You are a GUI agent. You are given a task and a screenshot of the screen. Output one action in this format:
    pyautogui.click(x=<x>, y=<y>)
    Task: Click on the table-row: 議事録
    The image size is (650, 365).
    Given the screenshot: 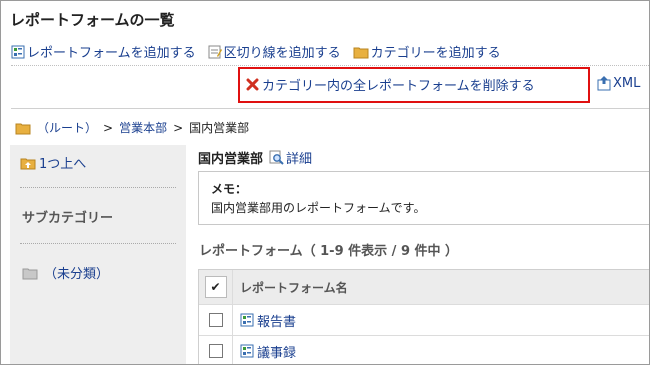 What is the action you would take?
    pyautogui.click(x=424, y=349)
    